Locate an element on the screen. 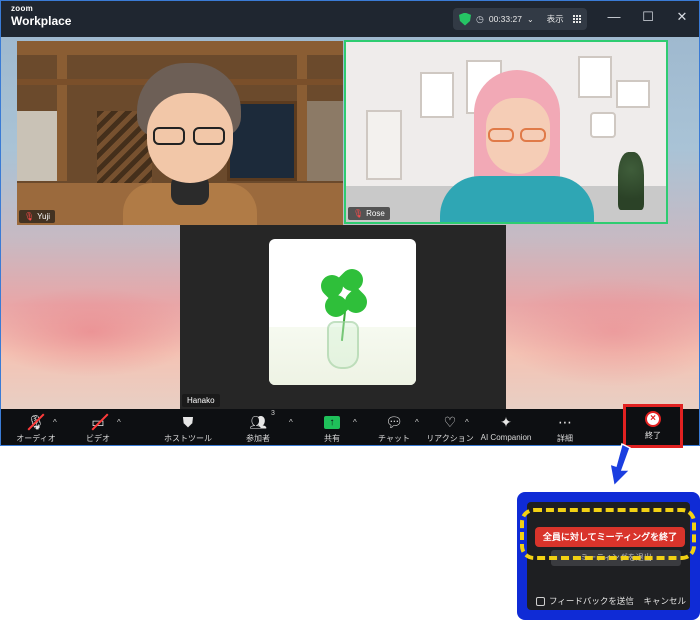 This screenshot has width=700, height=620. feedback-label: フィードバックを送信 is located at coordinates (591, 601).